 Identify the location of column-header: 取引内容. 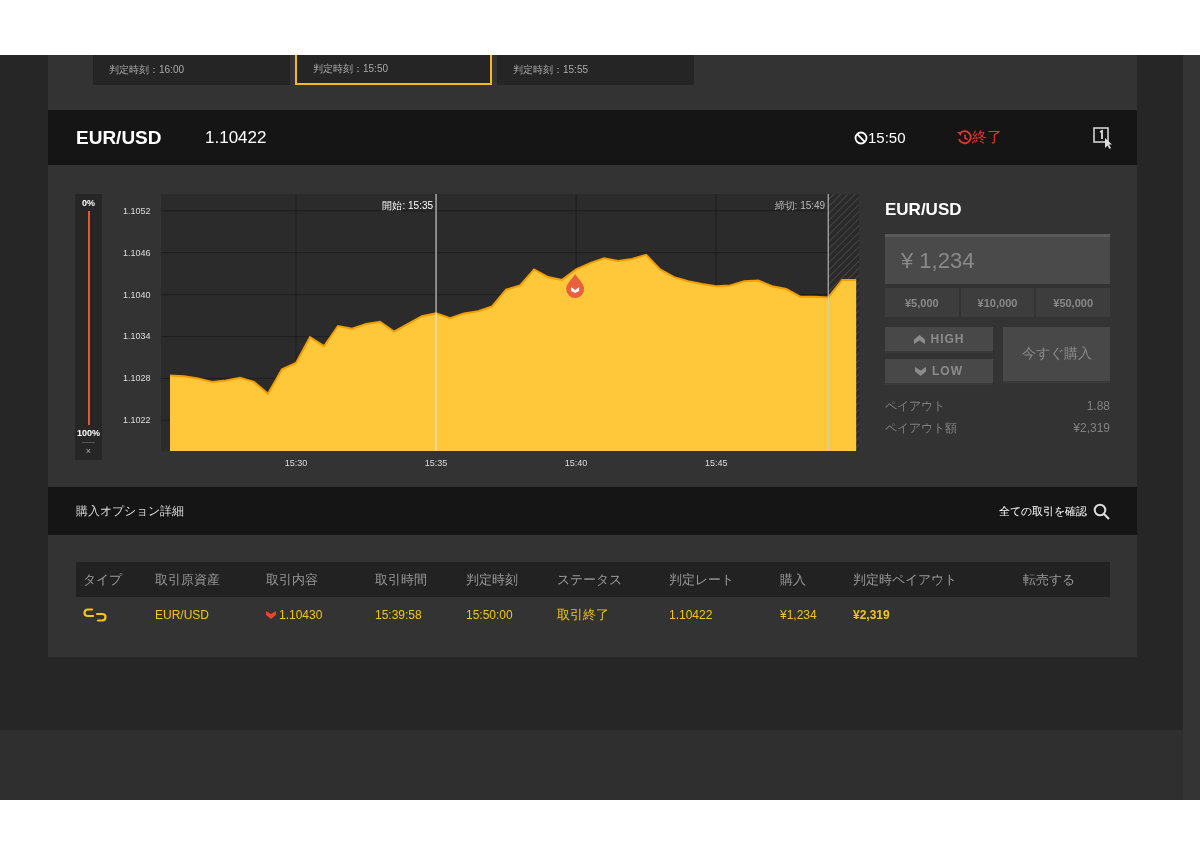
(292, 579).